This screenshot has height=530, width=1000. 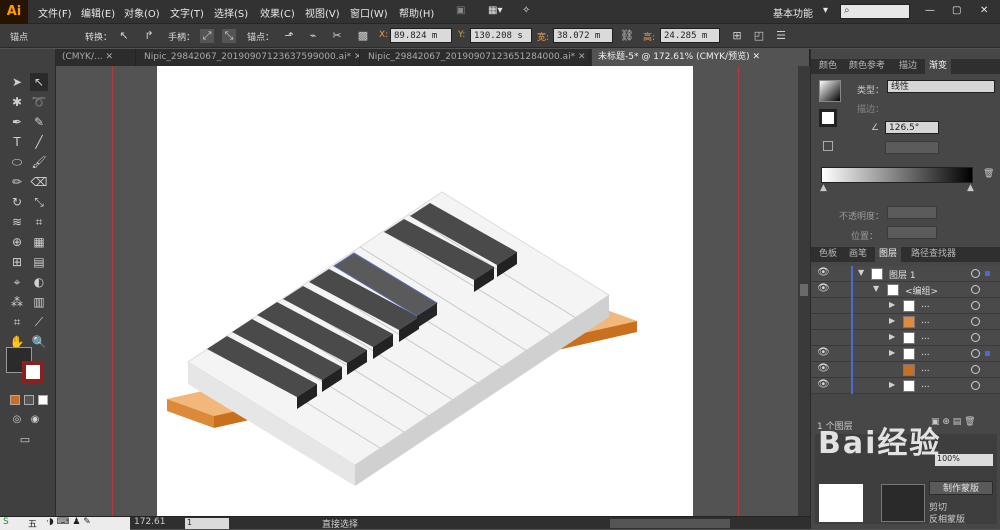 I want to click on paintbrush-icon: 🖌, so click(x=39, y=162).